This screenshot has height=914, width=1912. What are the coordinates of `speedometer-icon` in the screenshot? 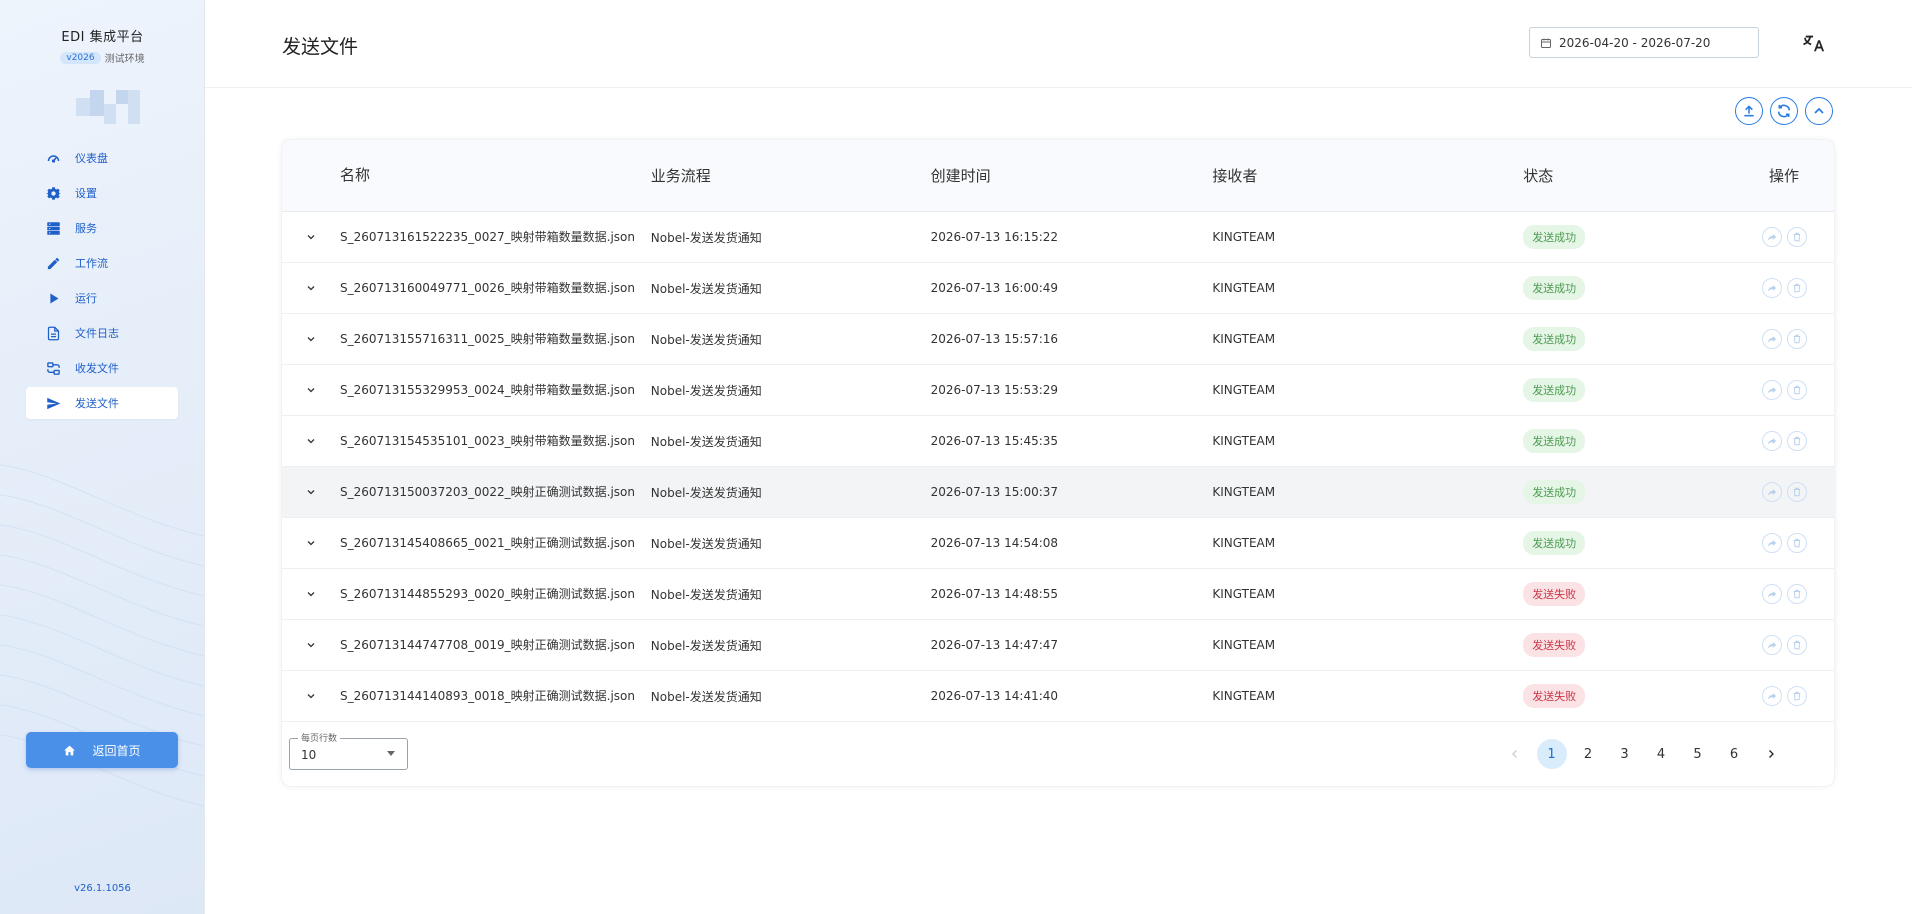 It's located at (53, 158).